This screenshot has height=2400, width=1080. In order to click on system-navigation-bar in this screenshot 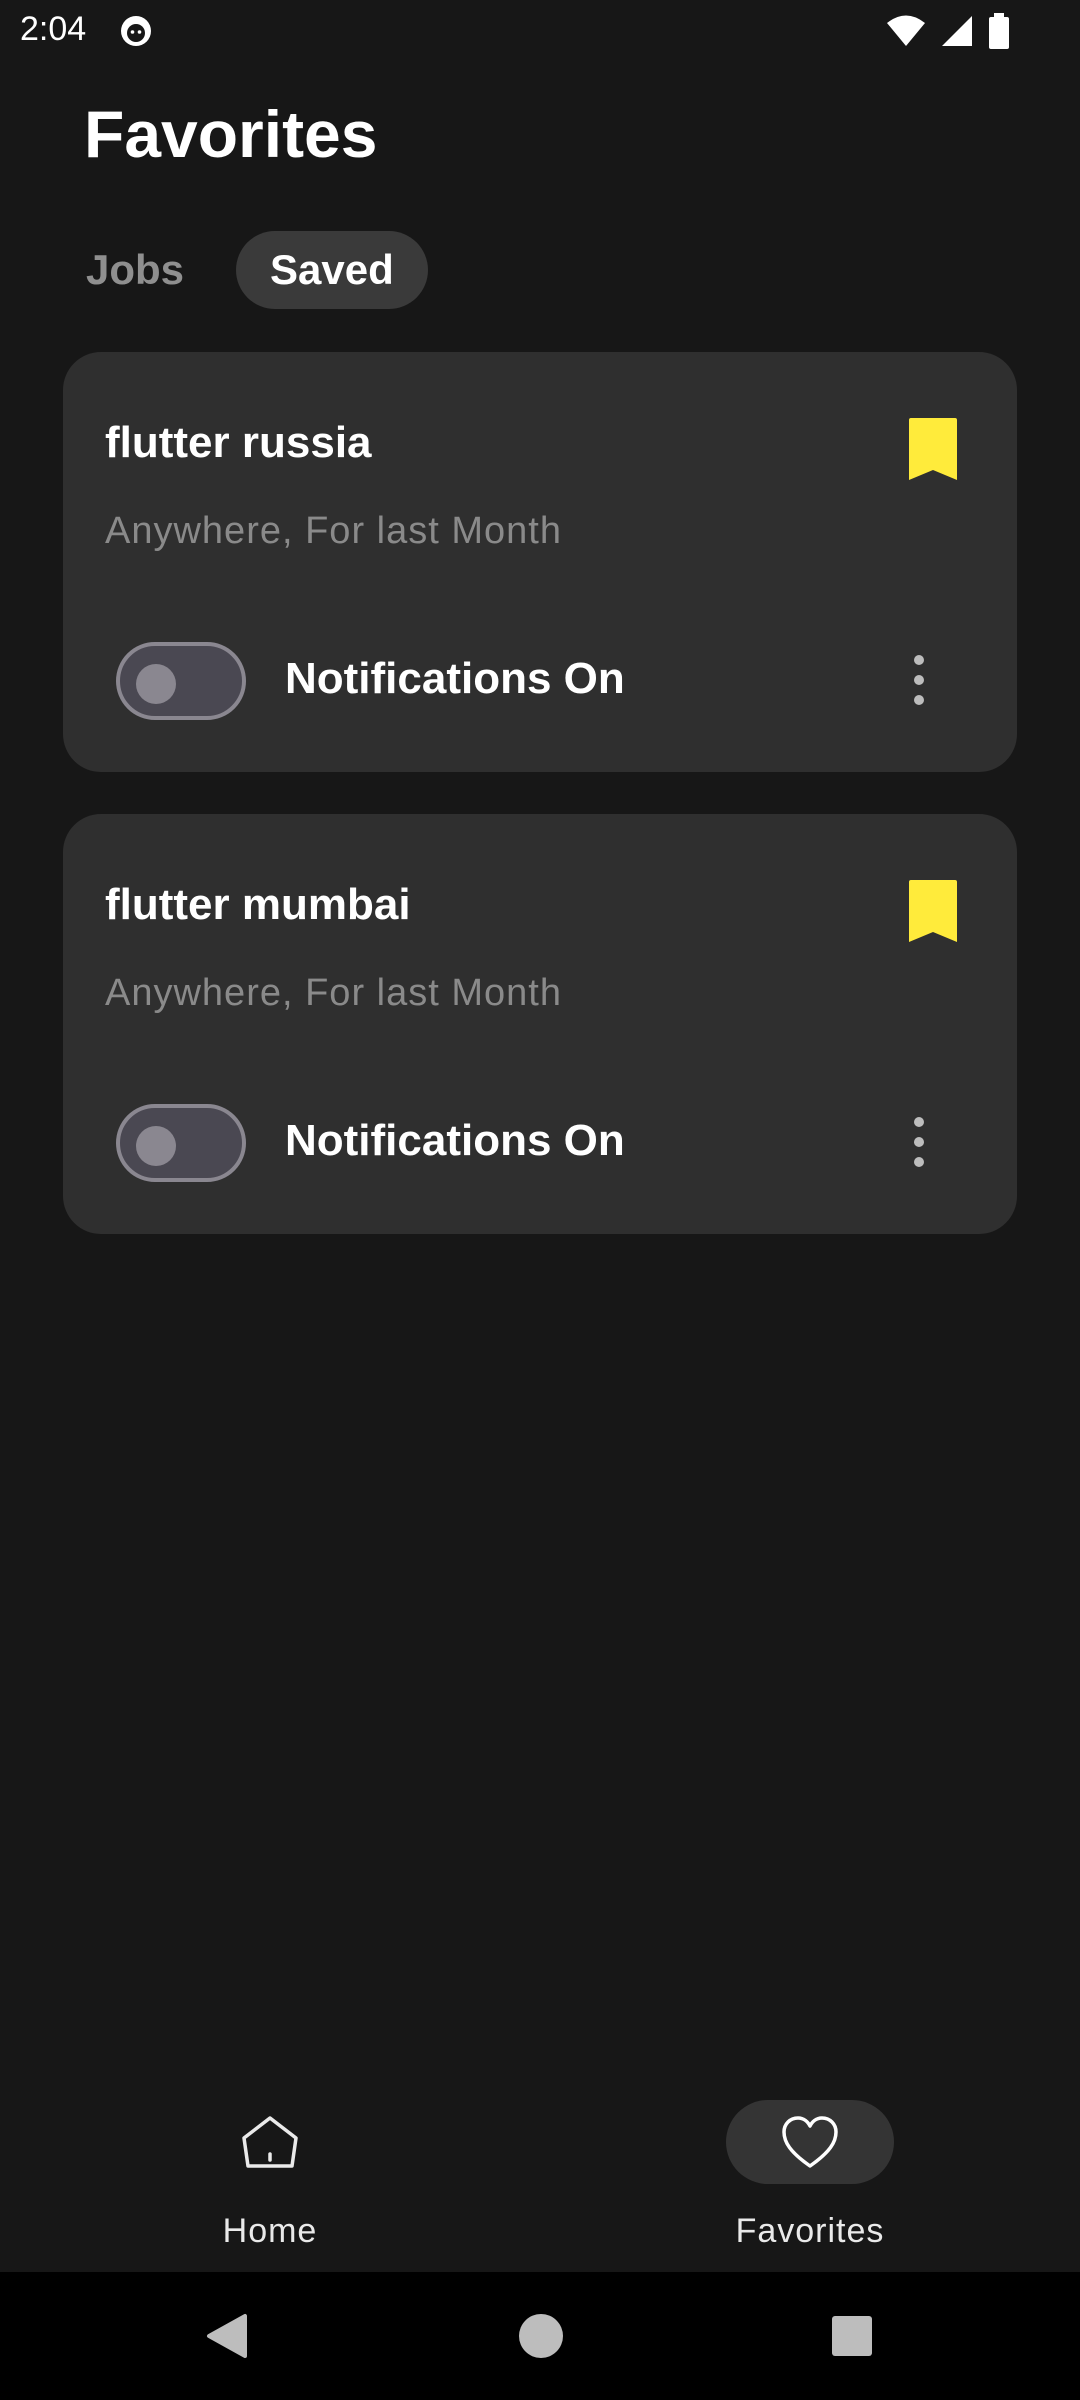, I will do `click(540, 2336)`.